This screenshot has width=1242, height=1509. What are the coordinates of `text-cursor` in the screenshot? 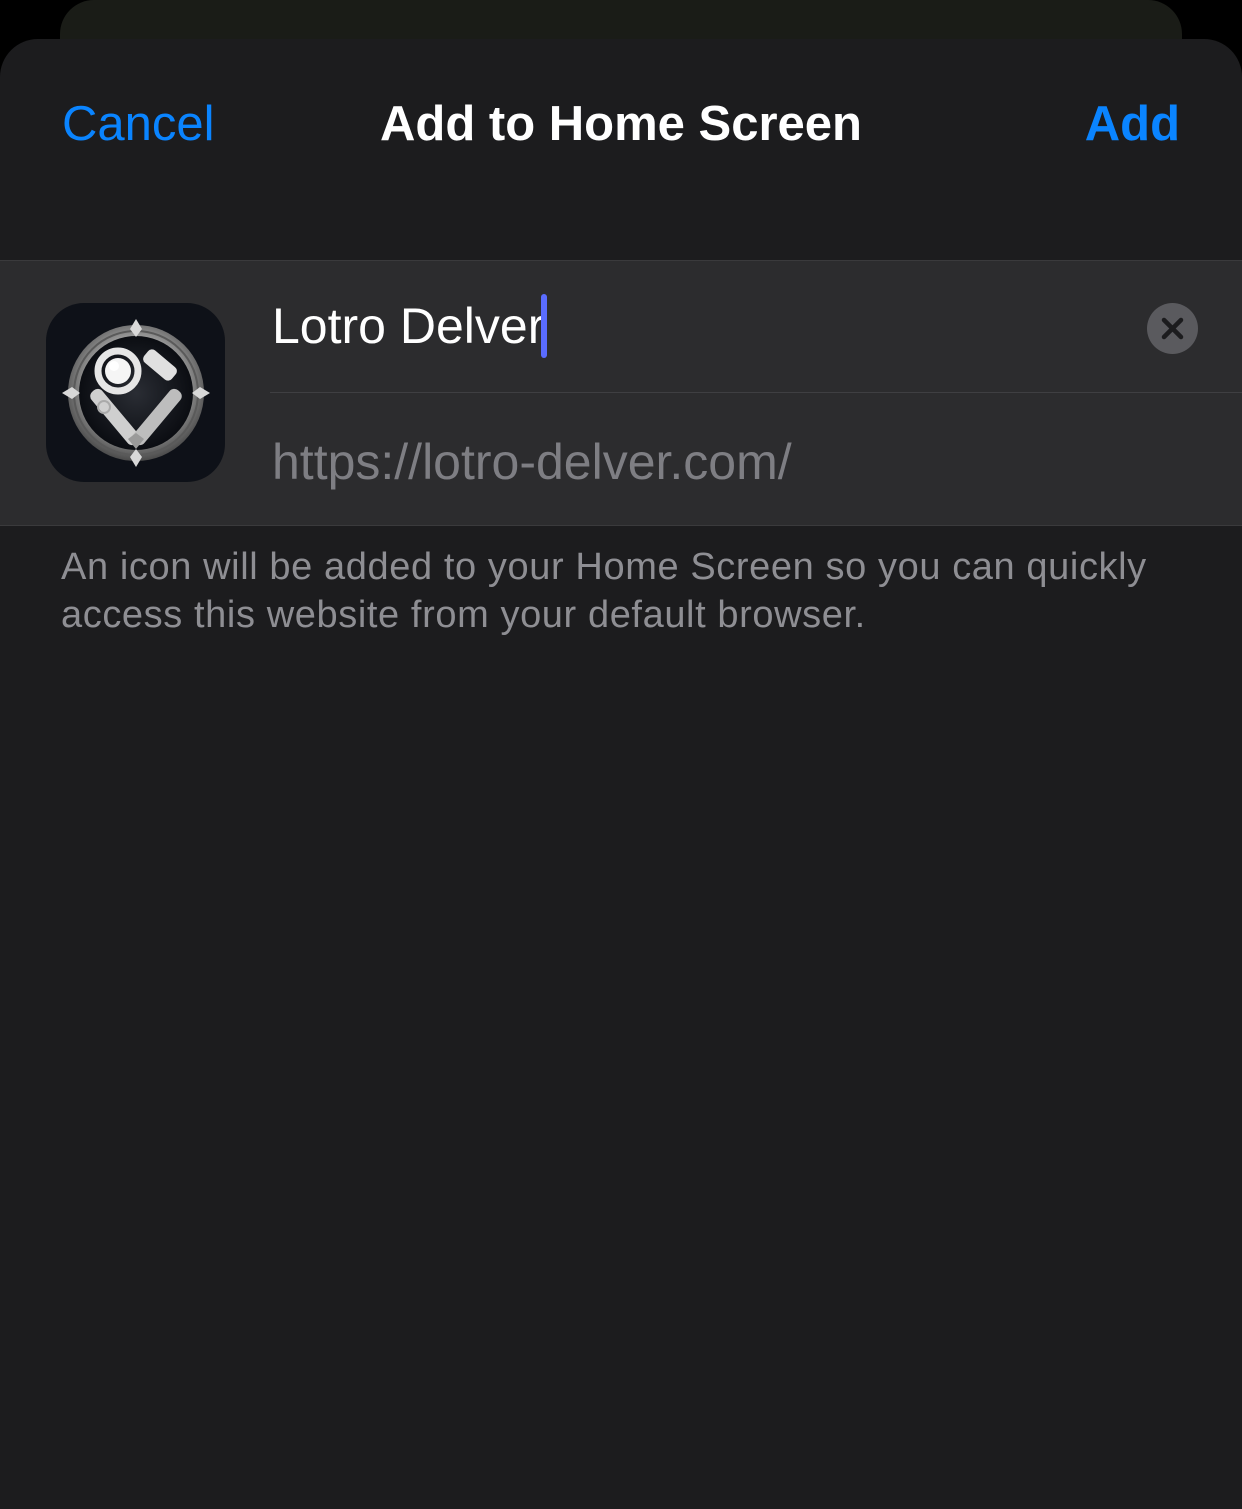 It's located at (544, 325).